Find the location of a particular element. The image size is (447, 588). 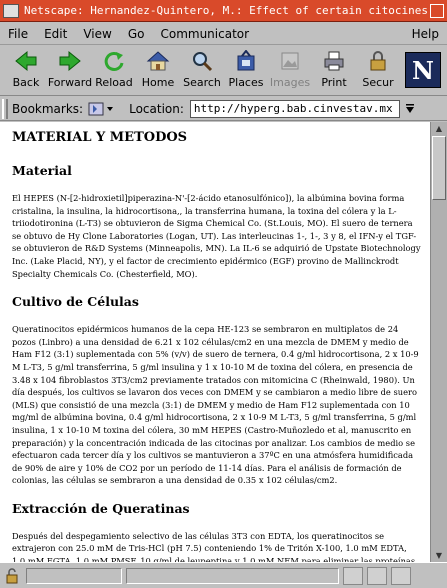

forward-button: Forward is located at coordinates (70, 70).